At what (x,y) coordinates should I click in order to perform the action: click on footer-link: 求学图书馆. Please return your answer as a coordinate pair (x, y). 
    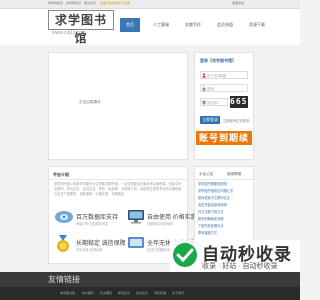
    Looking at the image, I should click on (67, 293).